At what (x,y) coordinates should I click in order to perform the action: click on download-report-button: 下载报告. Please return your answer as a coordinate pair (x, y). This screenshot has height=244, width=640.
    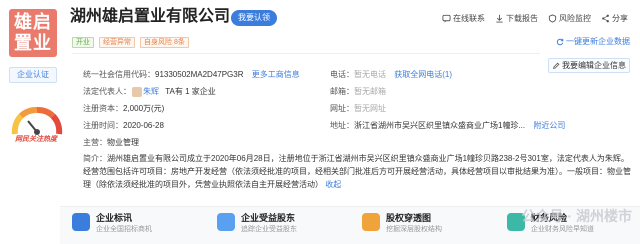
    Looking at the image, I should click on (516, 18).